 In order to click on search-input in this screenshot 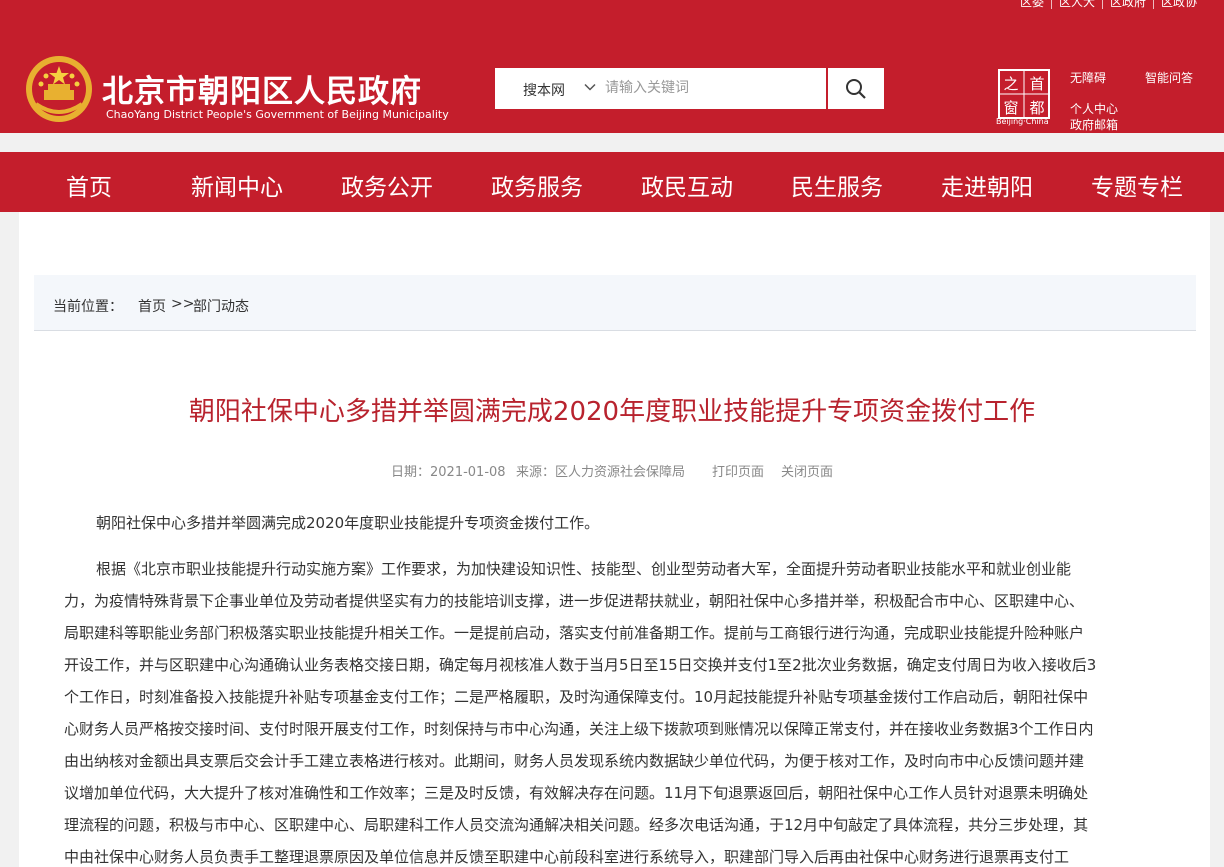, I will do `click(715, 88)`.